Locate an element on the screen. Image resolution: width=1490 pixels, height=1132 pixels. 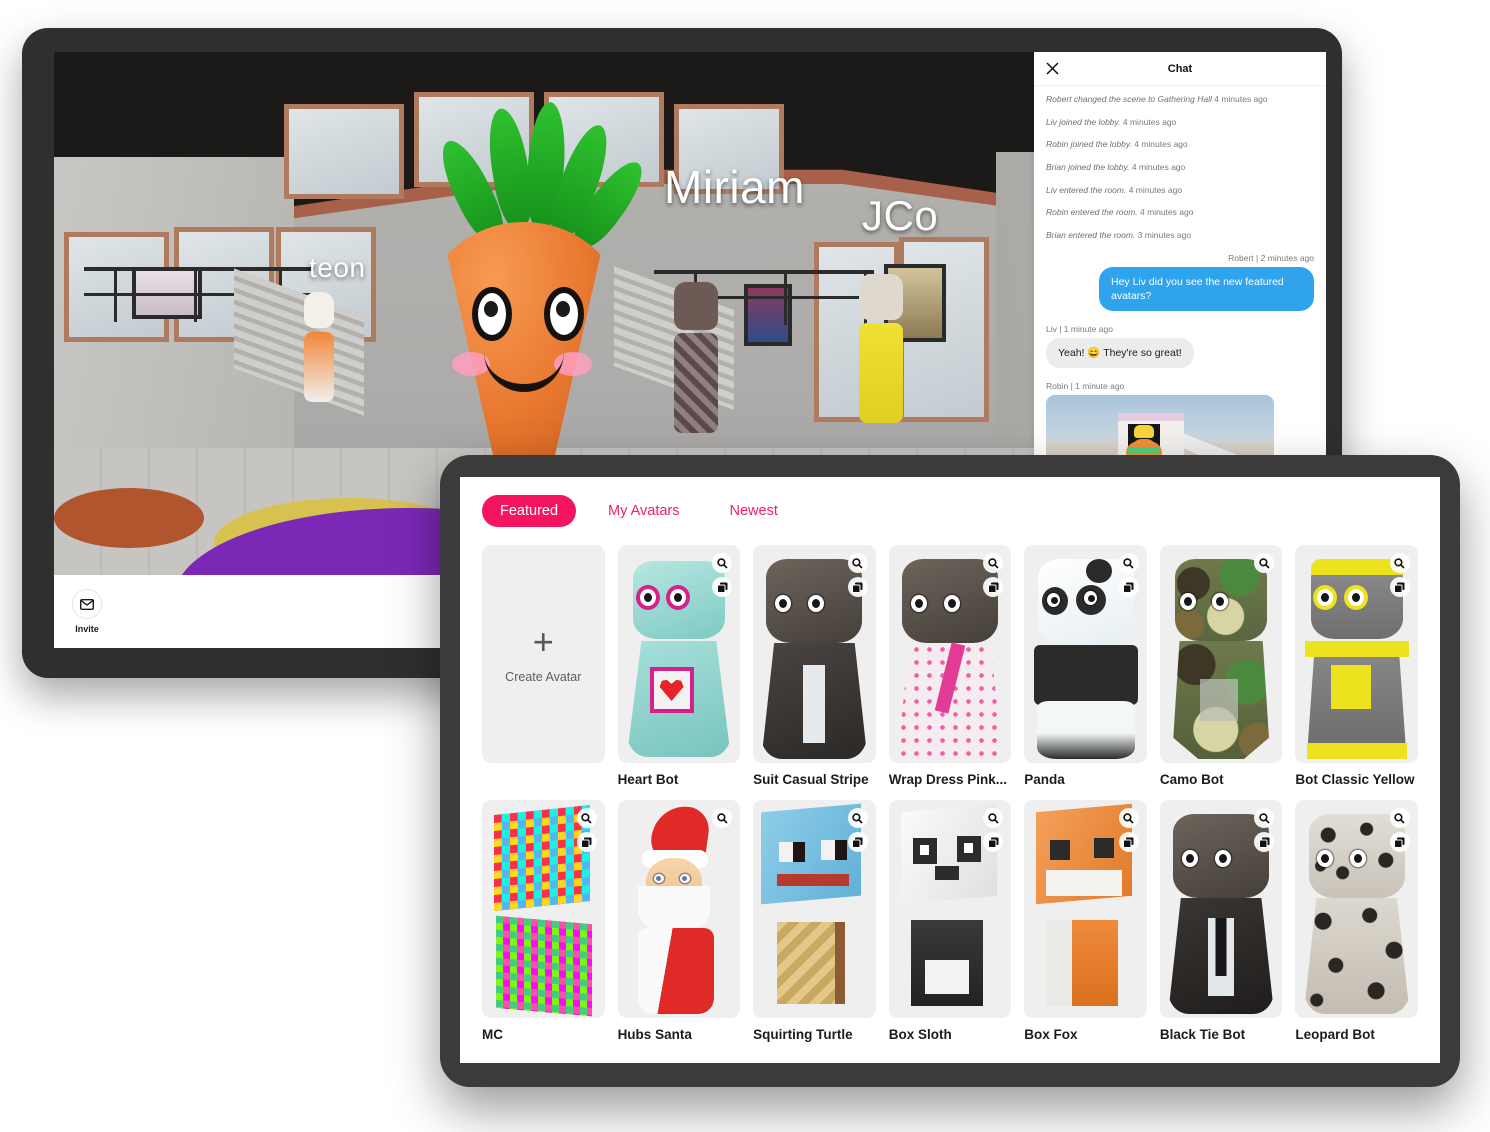
envelope-icon is located at coordinates (87, 604).